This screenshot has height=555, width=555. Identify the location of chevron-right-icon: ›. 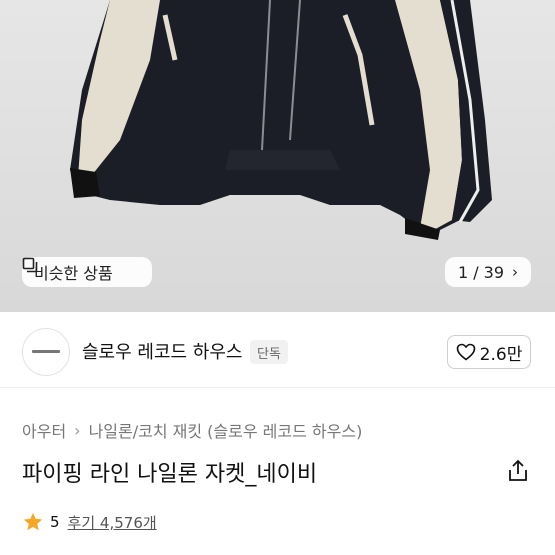
(515, 272).